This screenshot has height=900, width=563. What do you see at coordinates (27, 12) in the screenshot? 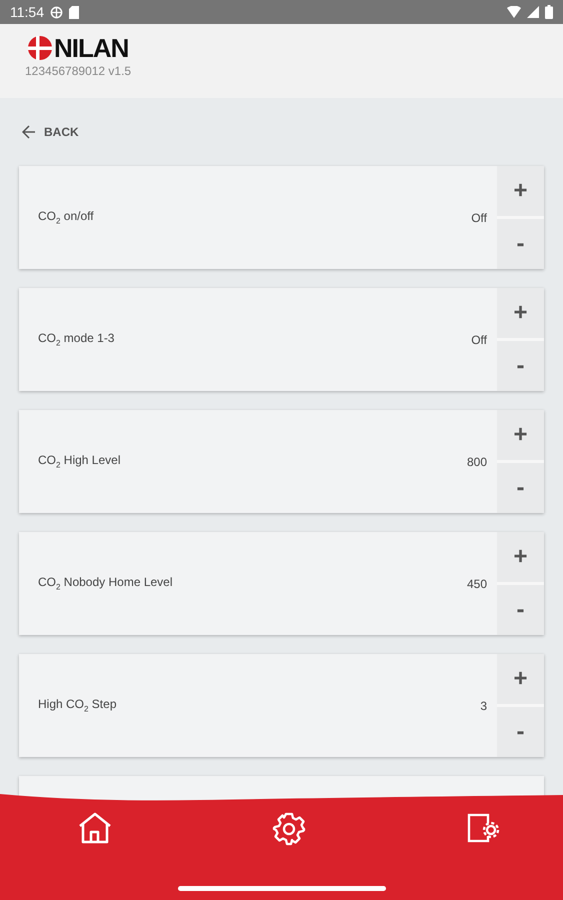
I see `status-time: 11:54` at bounding box center [27, 12].